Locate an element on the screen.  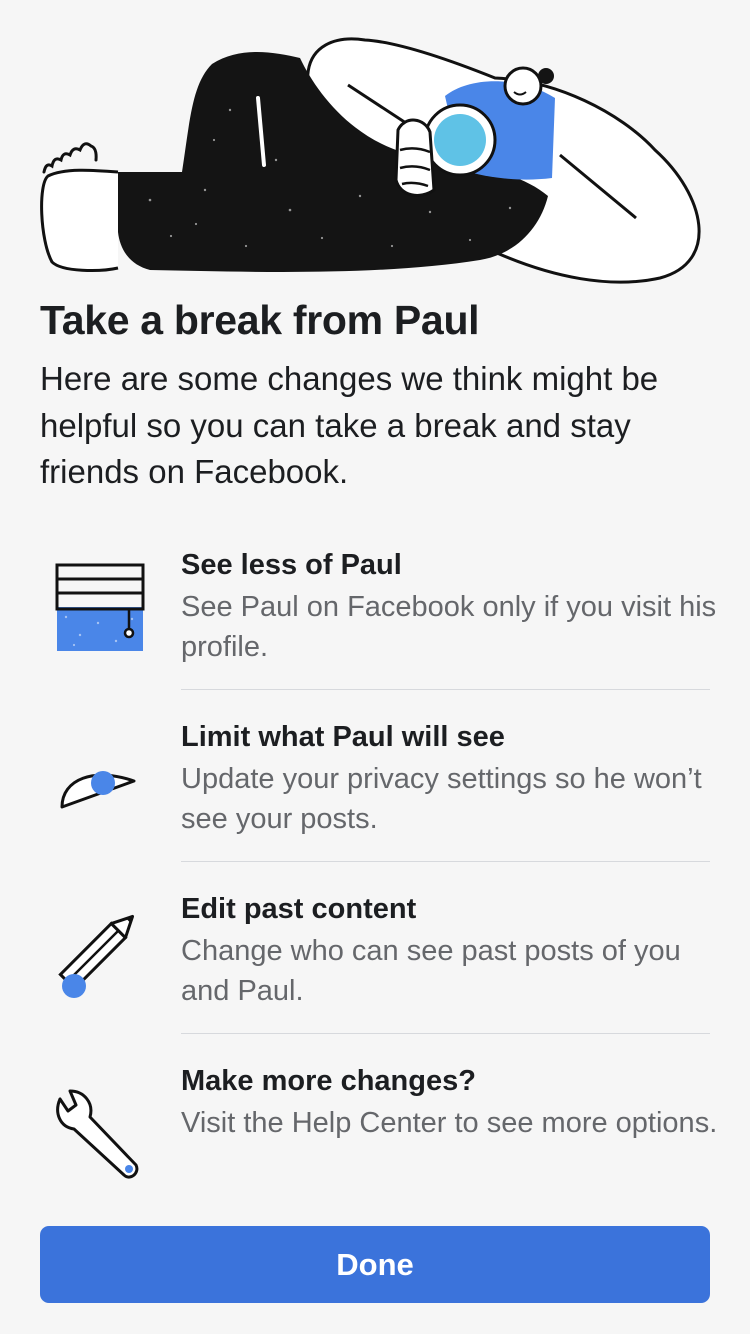
pencil-icon is located at coordinates (100, 949).